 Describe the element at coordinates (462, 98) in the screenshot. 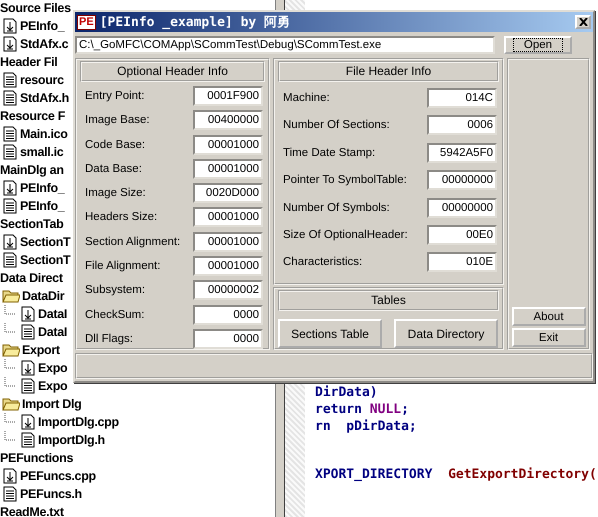

I see `value-field: 014C` at that location.